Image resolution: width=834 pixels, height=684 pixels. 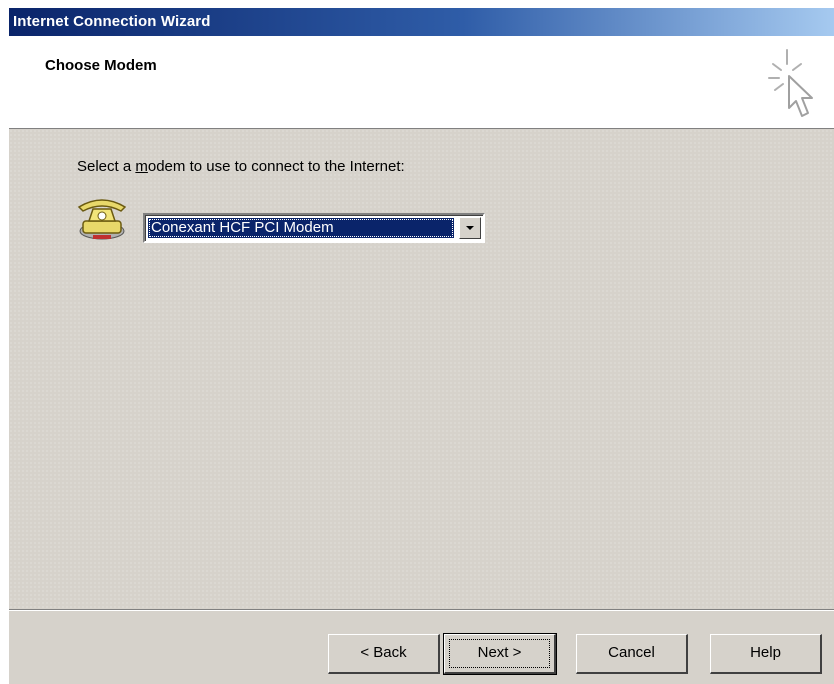 I want to click on dropdown-arrow-icon, so click(x=470, y=228).